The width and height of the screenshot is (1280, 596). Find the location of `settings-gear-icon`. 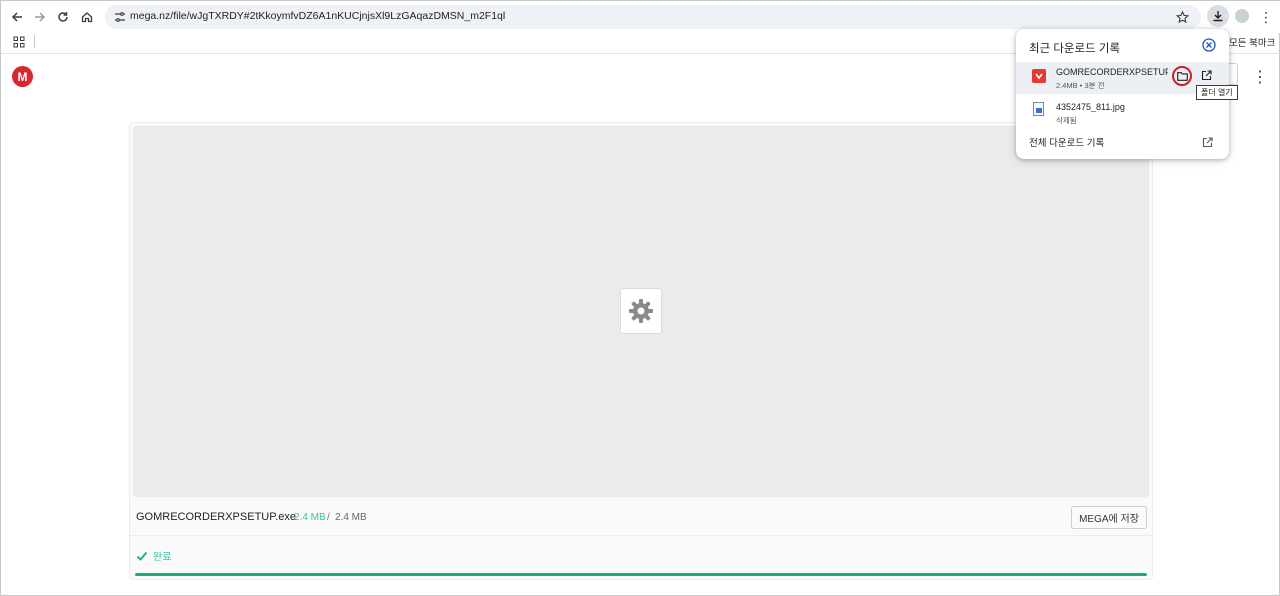

settings-gear-icon is located at coordinates (641, 311).